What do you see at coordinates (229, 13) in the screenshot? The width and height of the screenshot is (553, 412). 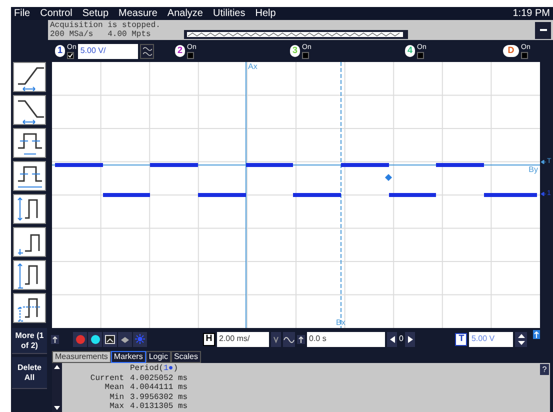 I see `menu-item: Utilities` at bounding box center [229, 13].